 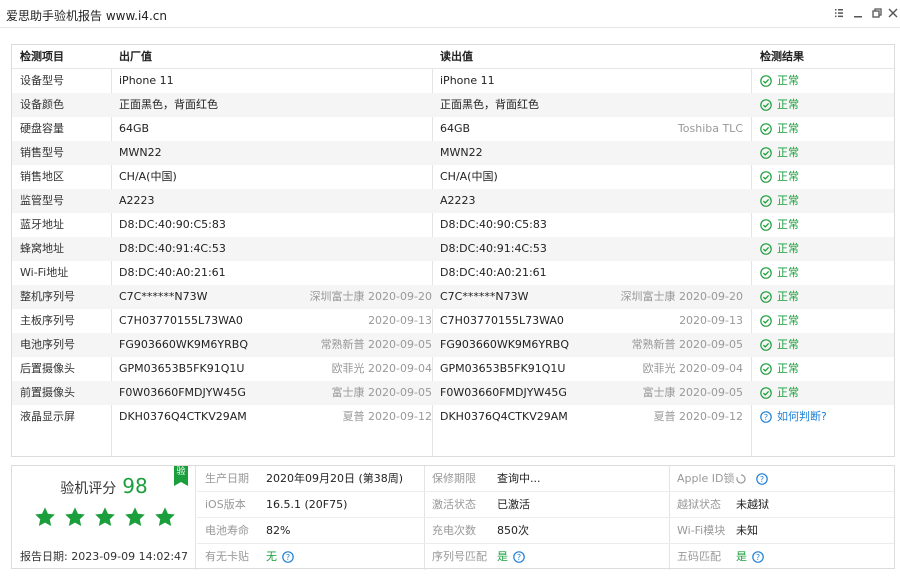 What do you see at coordinates (227, 478) in the screenshot?
I see `summary-label: 生产日期` at bounding box center [227, 478].